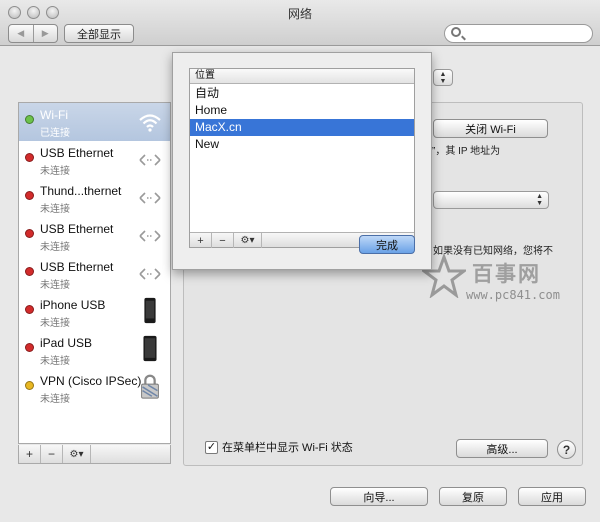  What do you see at coordinates (30, 454) in the screenshot?
I see `add-service-button: +` at bounding box center [30, 454].